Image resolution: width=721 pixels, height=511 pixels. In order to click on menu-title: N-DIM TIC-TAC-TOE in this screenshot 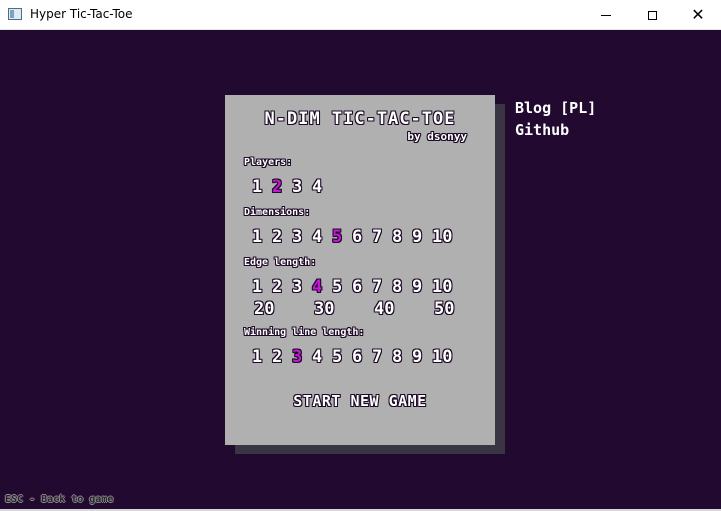, I will do `click(360, 119)`.